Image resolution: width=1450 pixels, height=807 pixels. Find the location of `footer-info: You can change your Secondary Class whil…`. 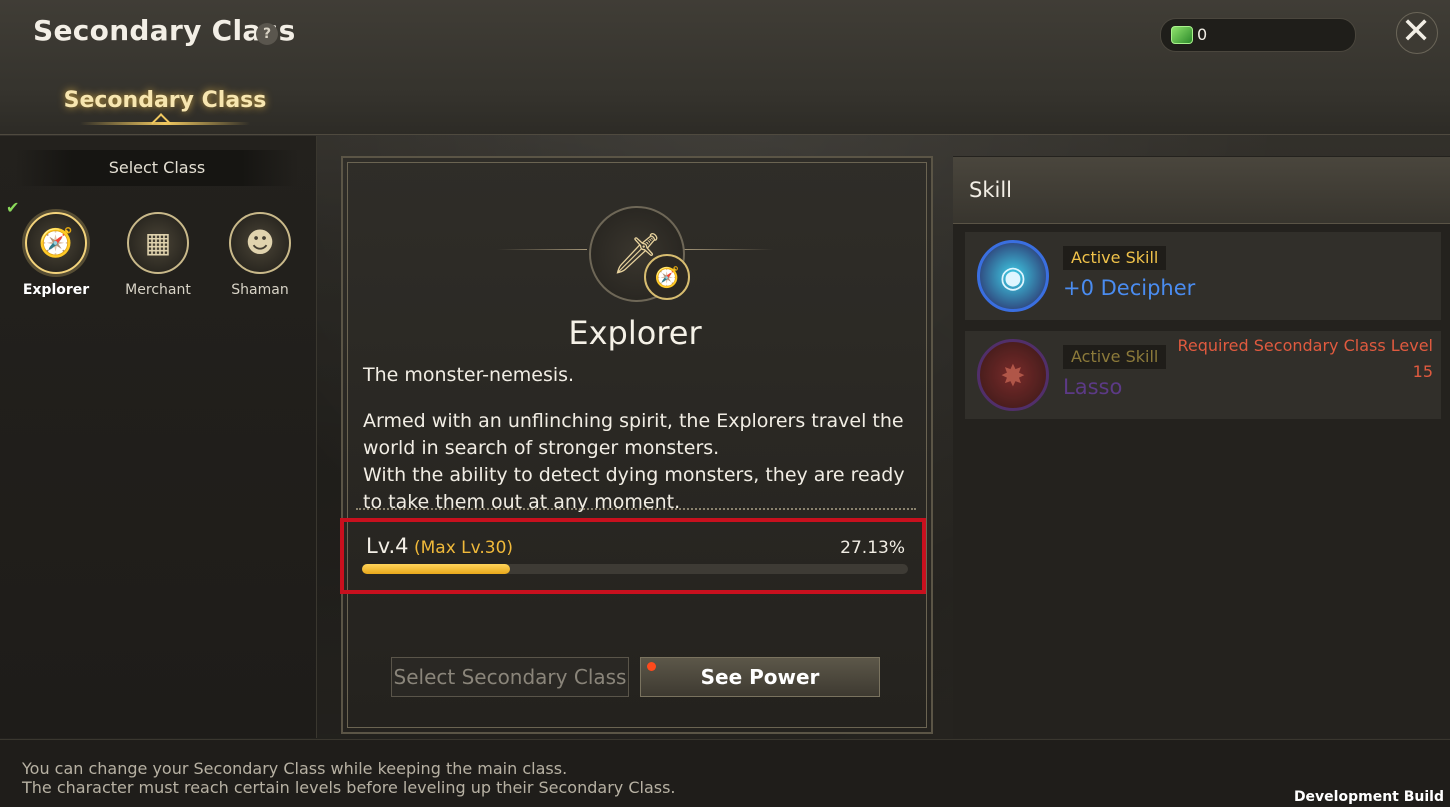

footer-info: You can change your Secondary Class whil… is located at coordinates (725, 773).